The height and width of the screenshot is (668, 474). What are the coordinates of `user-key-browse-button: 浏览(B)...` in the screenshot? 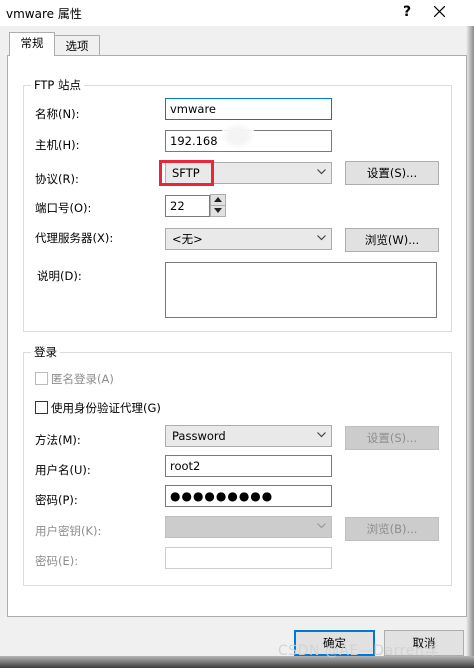 It's located at (392, 529).